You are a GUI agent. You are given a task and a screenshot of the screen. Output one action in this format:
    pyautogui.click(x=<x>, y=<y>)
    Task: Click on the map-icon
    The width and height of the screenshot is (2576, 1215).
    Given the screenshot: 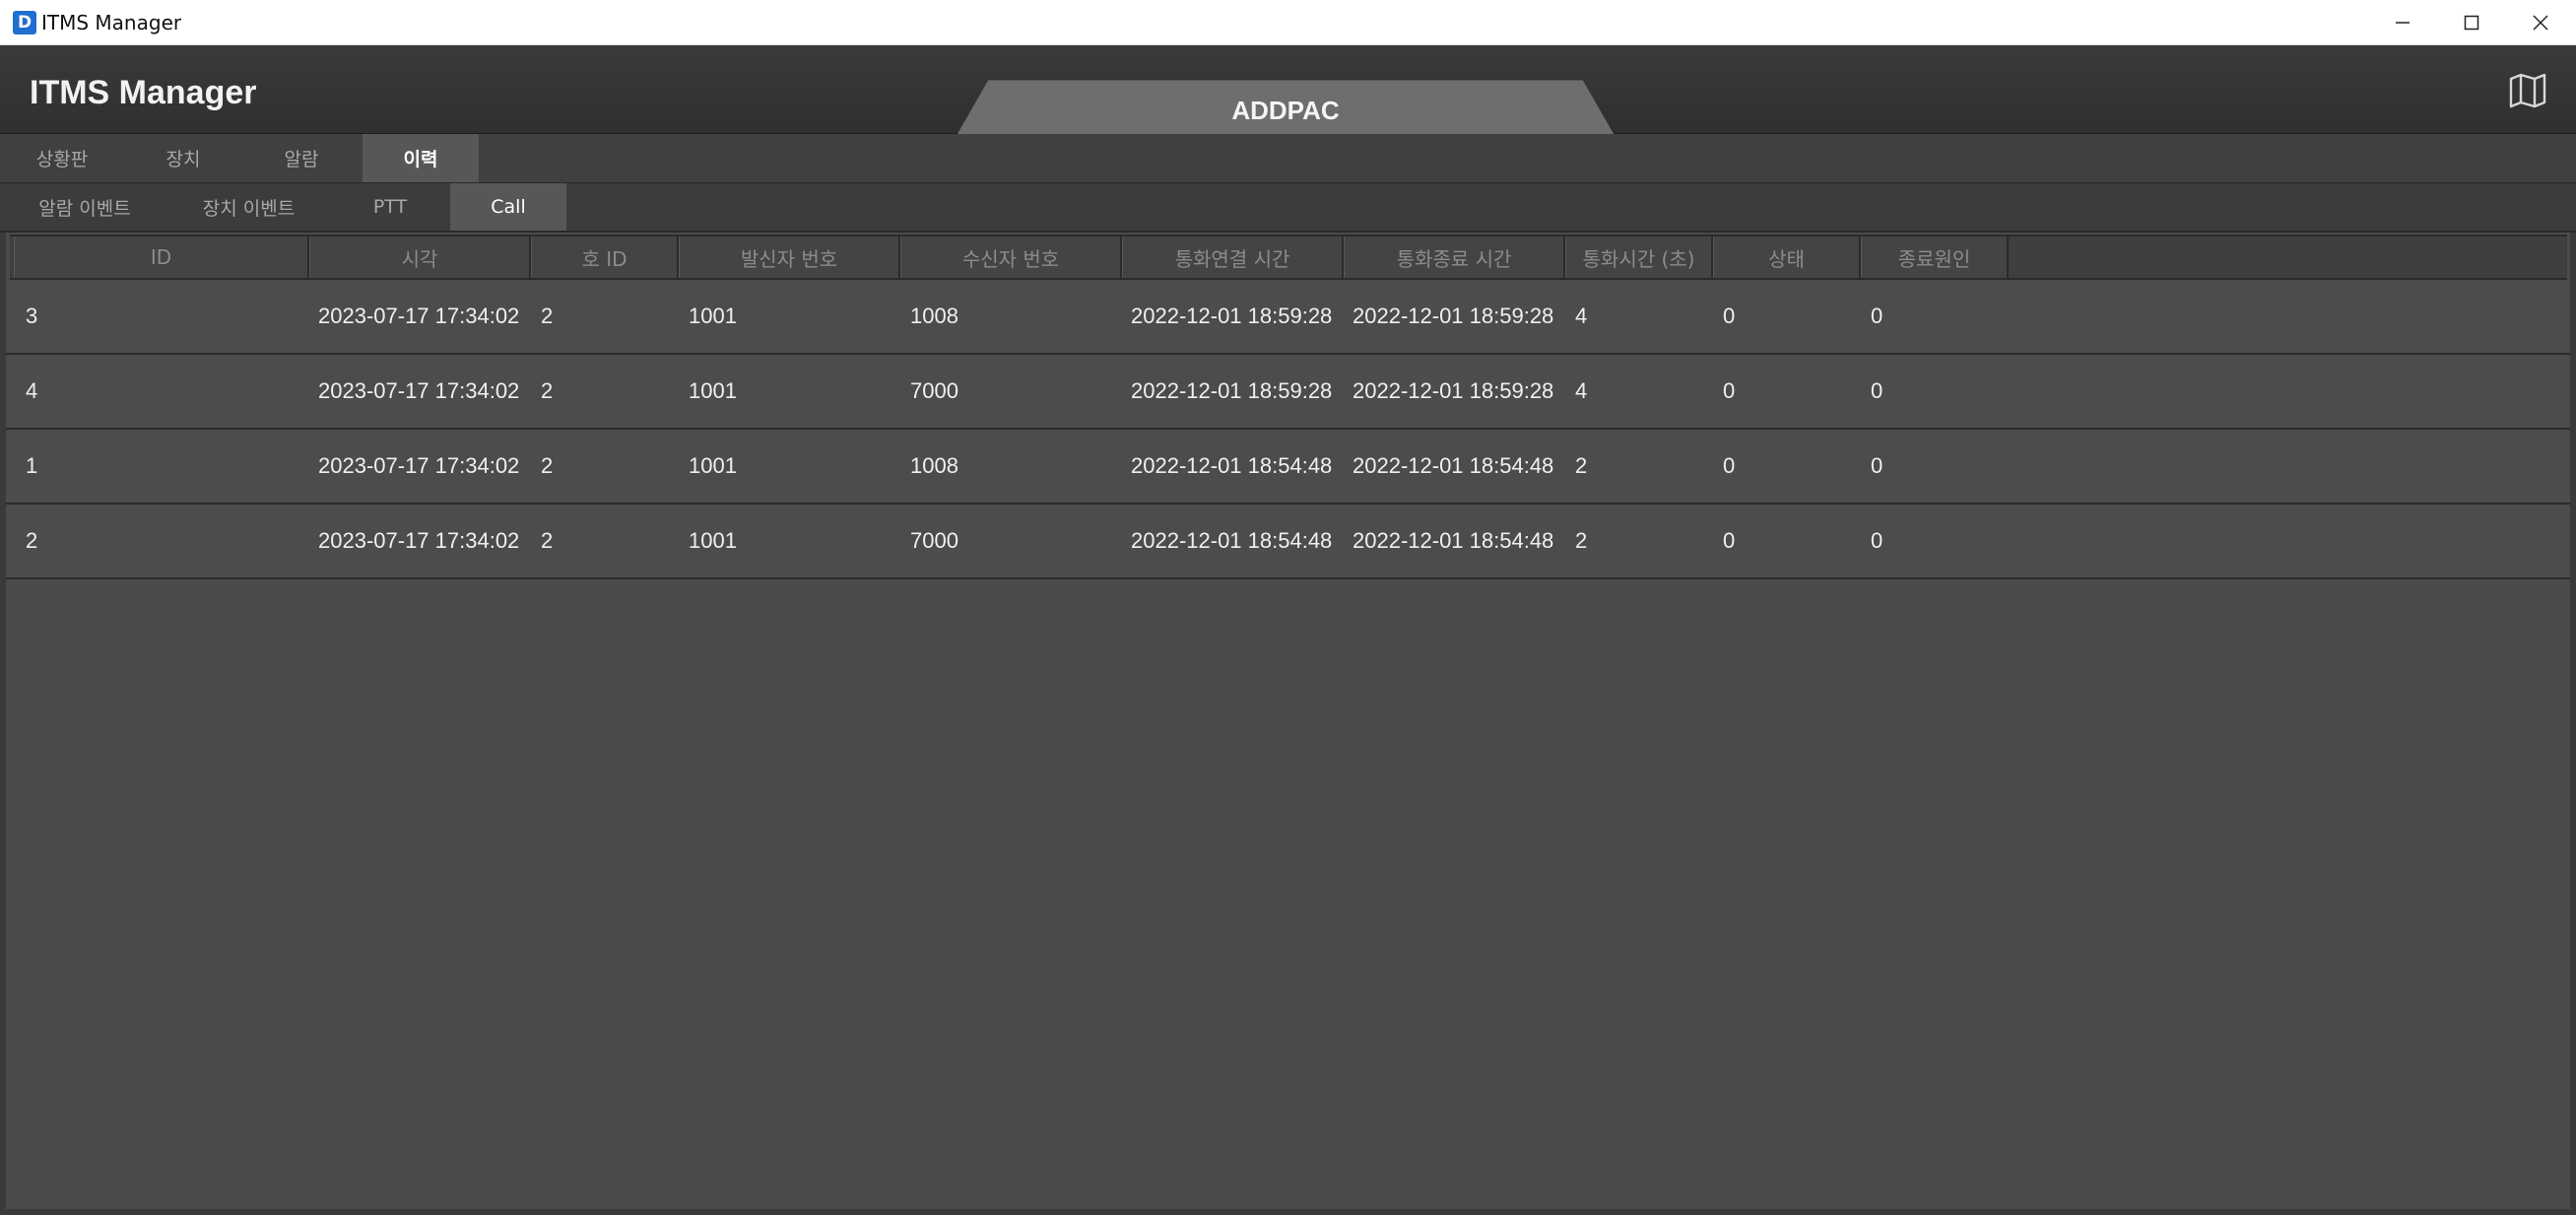 What is the action you would take?
    pyautogui.click(x=2528, y=90)
    